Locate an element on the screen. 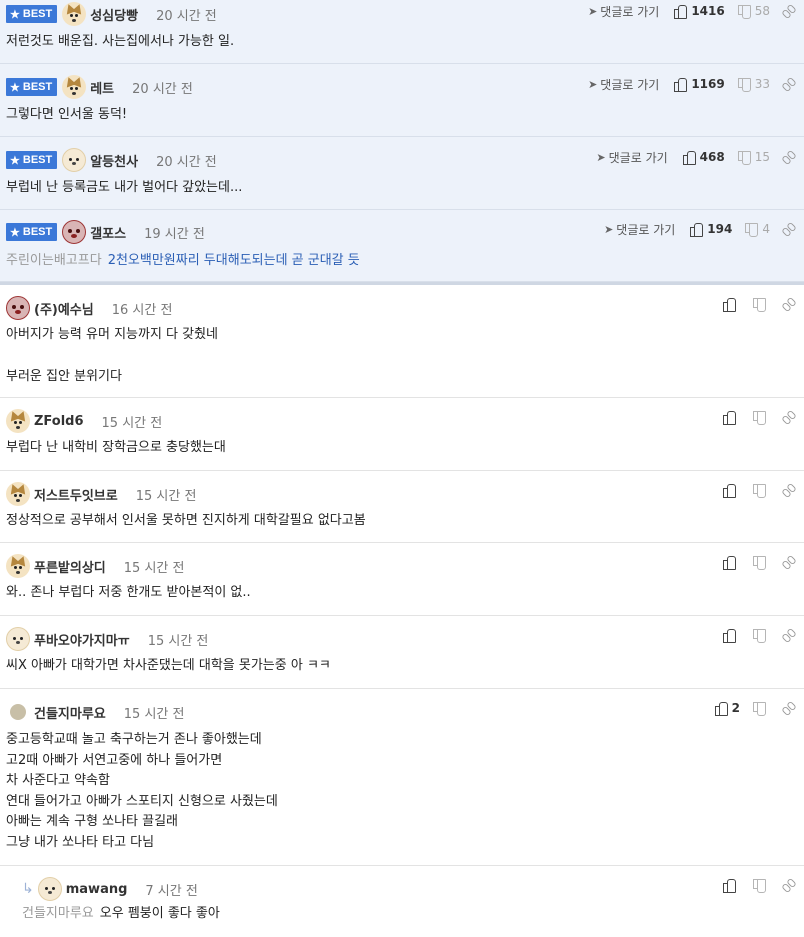 The image size is (804, 937). reply-item: ↳ mawang 7 시간 전 건들지마루요 오우 펨붕이 좋다 좋아 is located at coordinates (402, 901).